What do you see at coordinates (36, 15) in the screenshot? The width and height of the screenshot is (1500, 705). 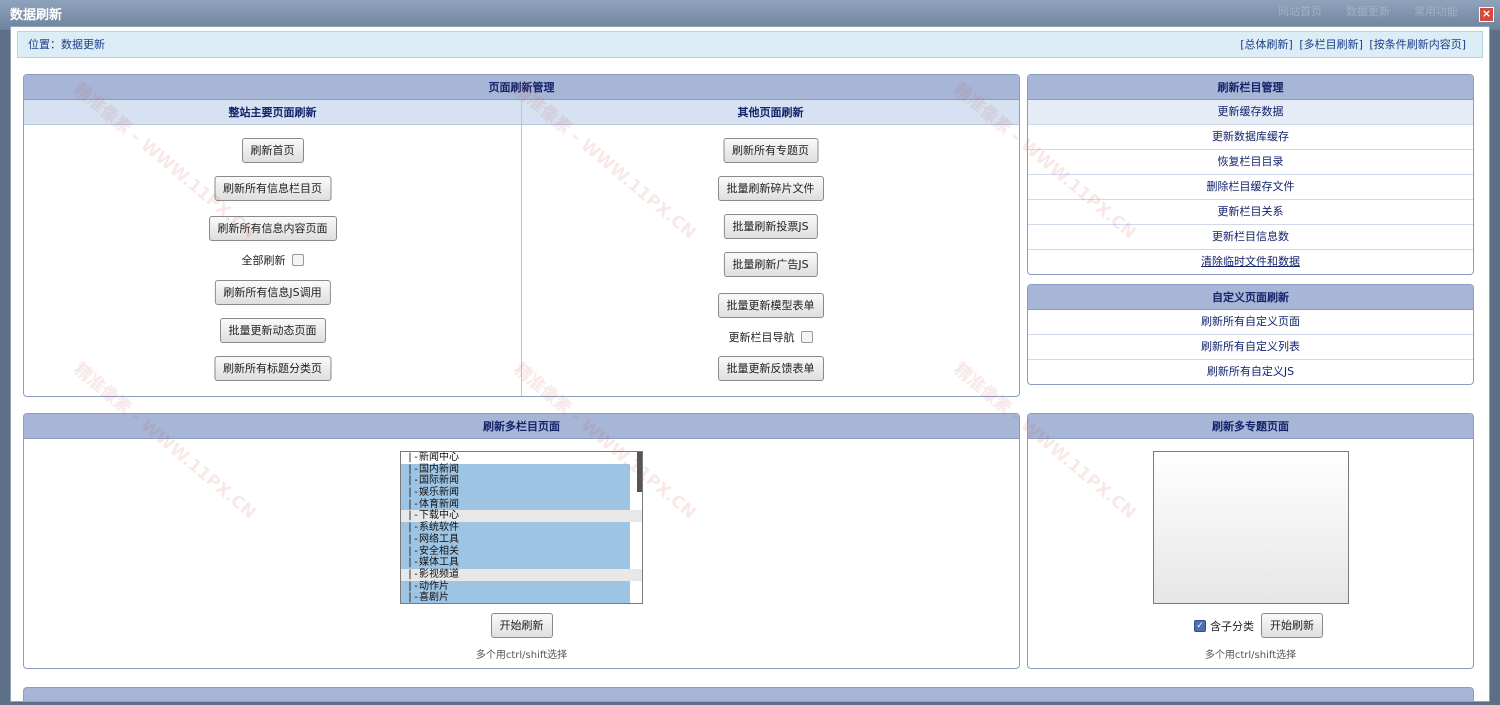 I see `window-title: 数据刷新` at bounding box center [36, 15].